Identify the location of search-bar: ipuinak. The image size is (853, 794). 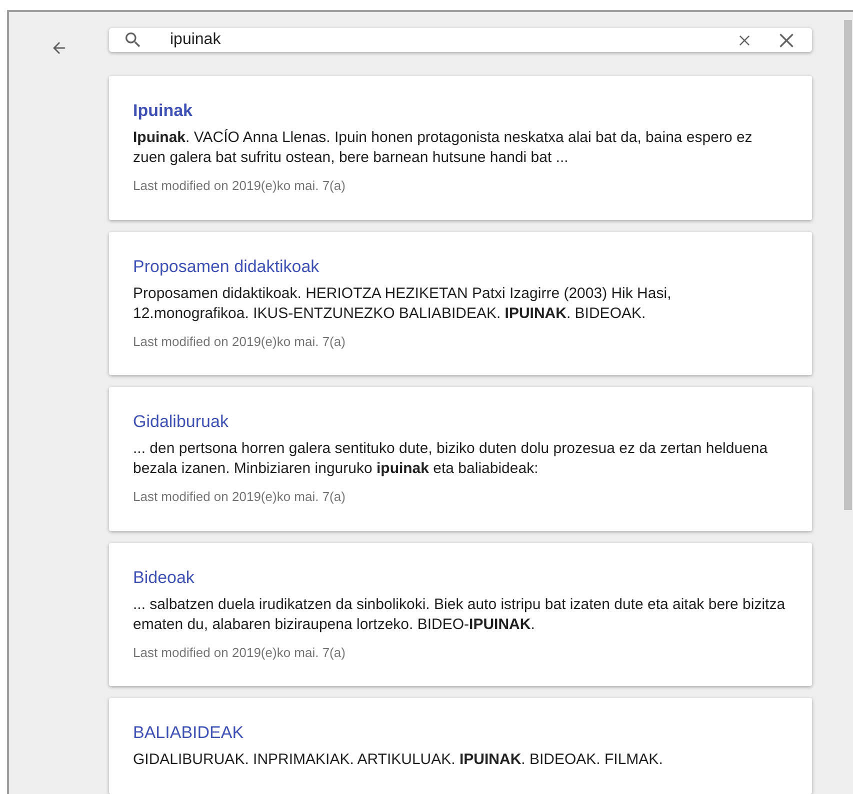
(460, 40).